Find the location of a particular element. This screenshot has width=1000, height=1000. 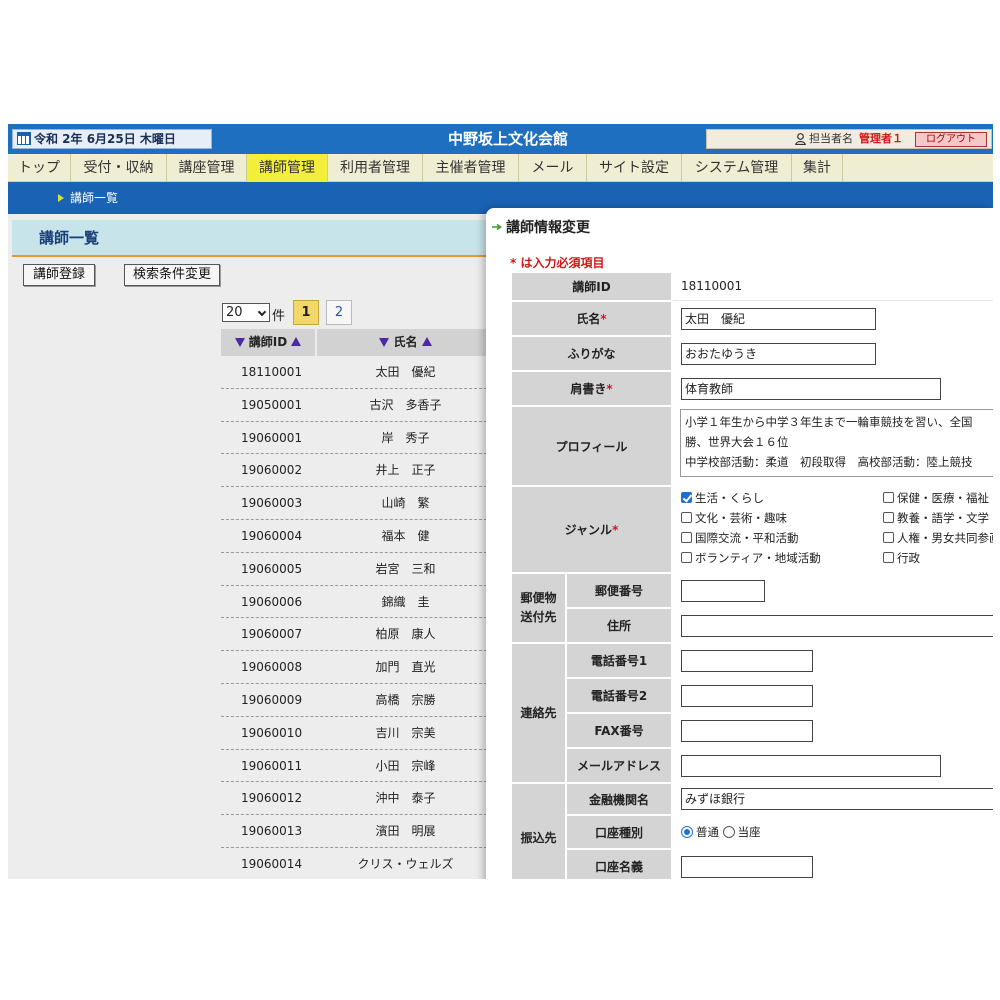

instructor-name-cell: 柏原 康人 is located at coordinates (405, 634).